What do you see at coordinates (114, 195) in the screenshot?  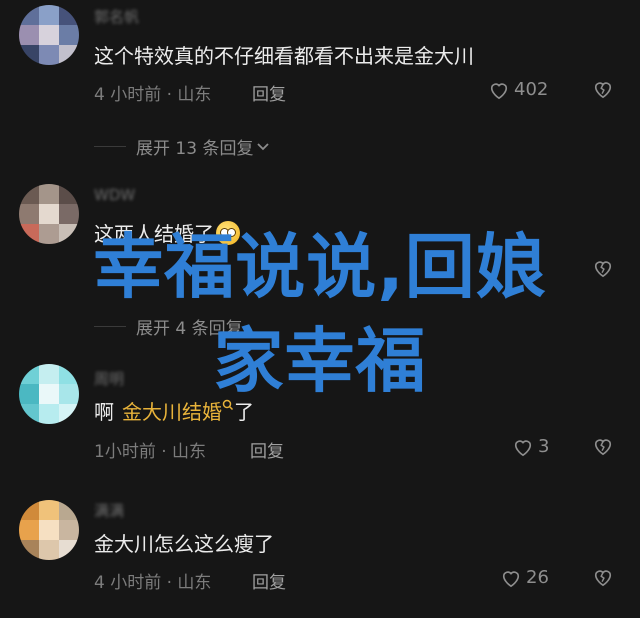 I see `username: WDW` at bounding box center [114, 195].